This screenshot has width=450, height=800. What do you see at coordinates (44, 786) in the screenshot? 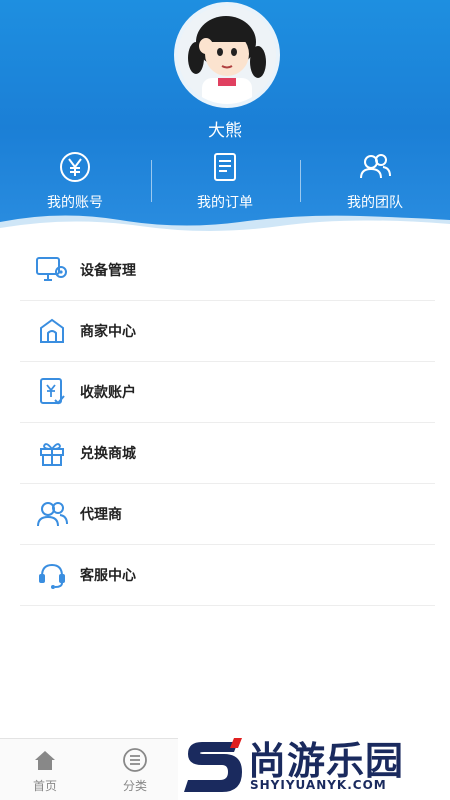
I see `nav-label: 首页` at bounding box center [44, 786].